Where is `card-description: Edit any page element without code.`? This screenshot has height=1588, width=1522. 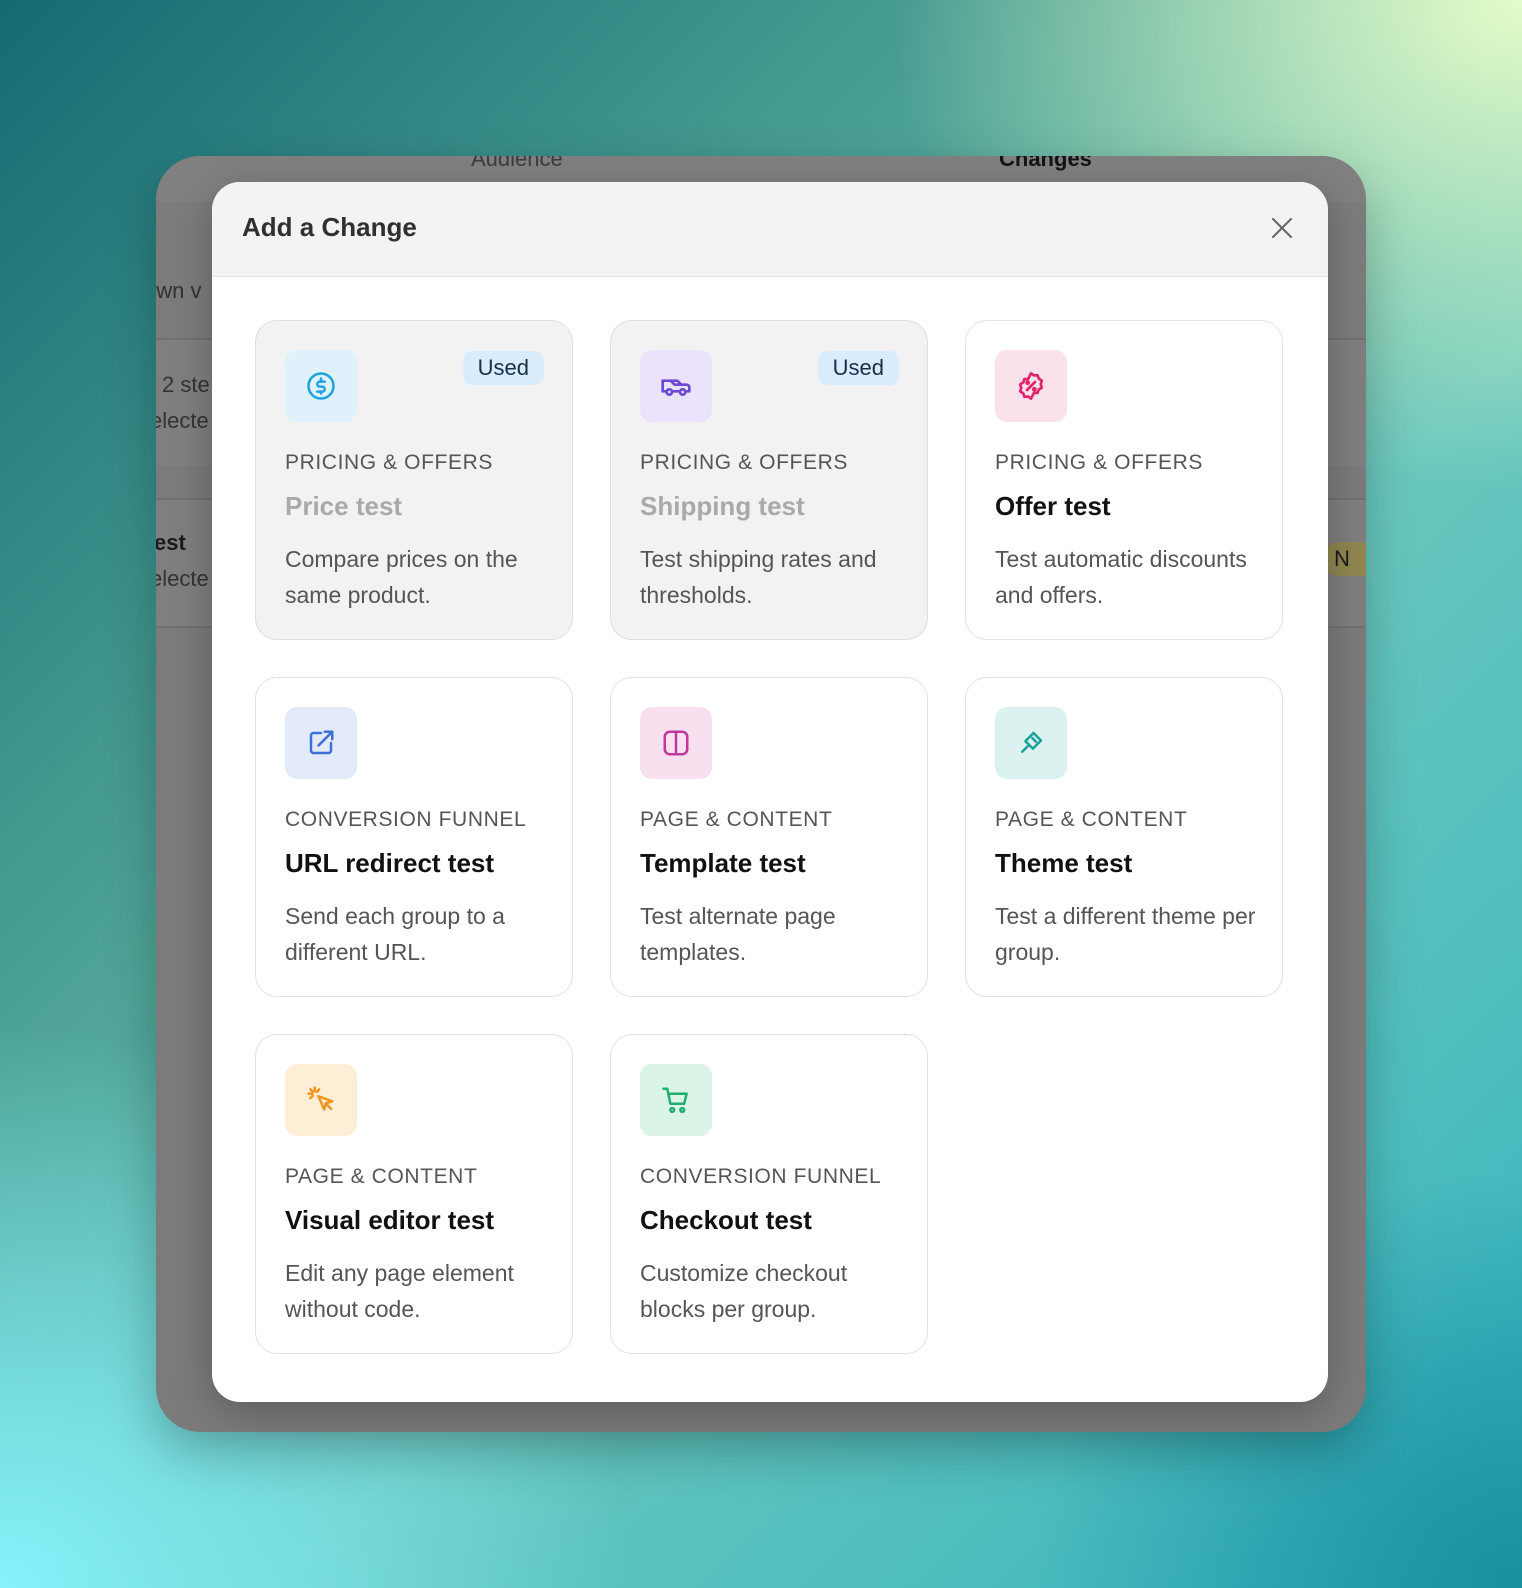
card-description: Edit any page element without code. is located at coordinates (399, 1291).